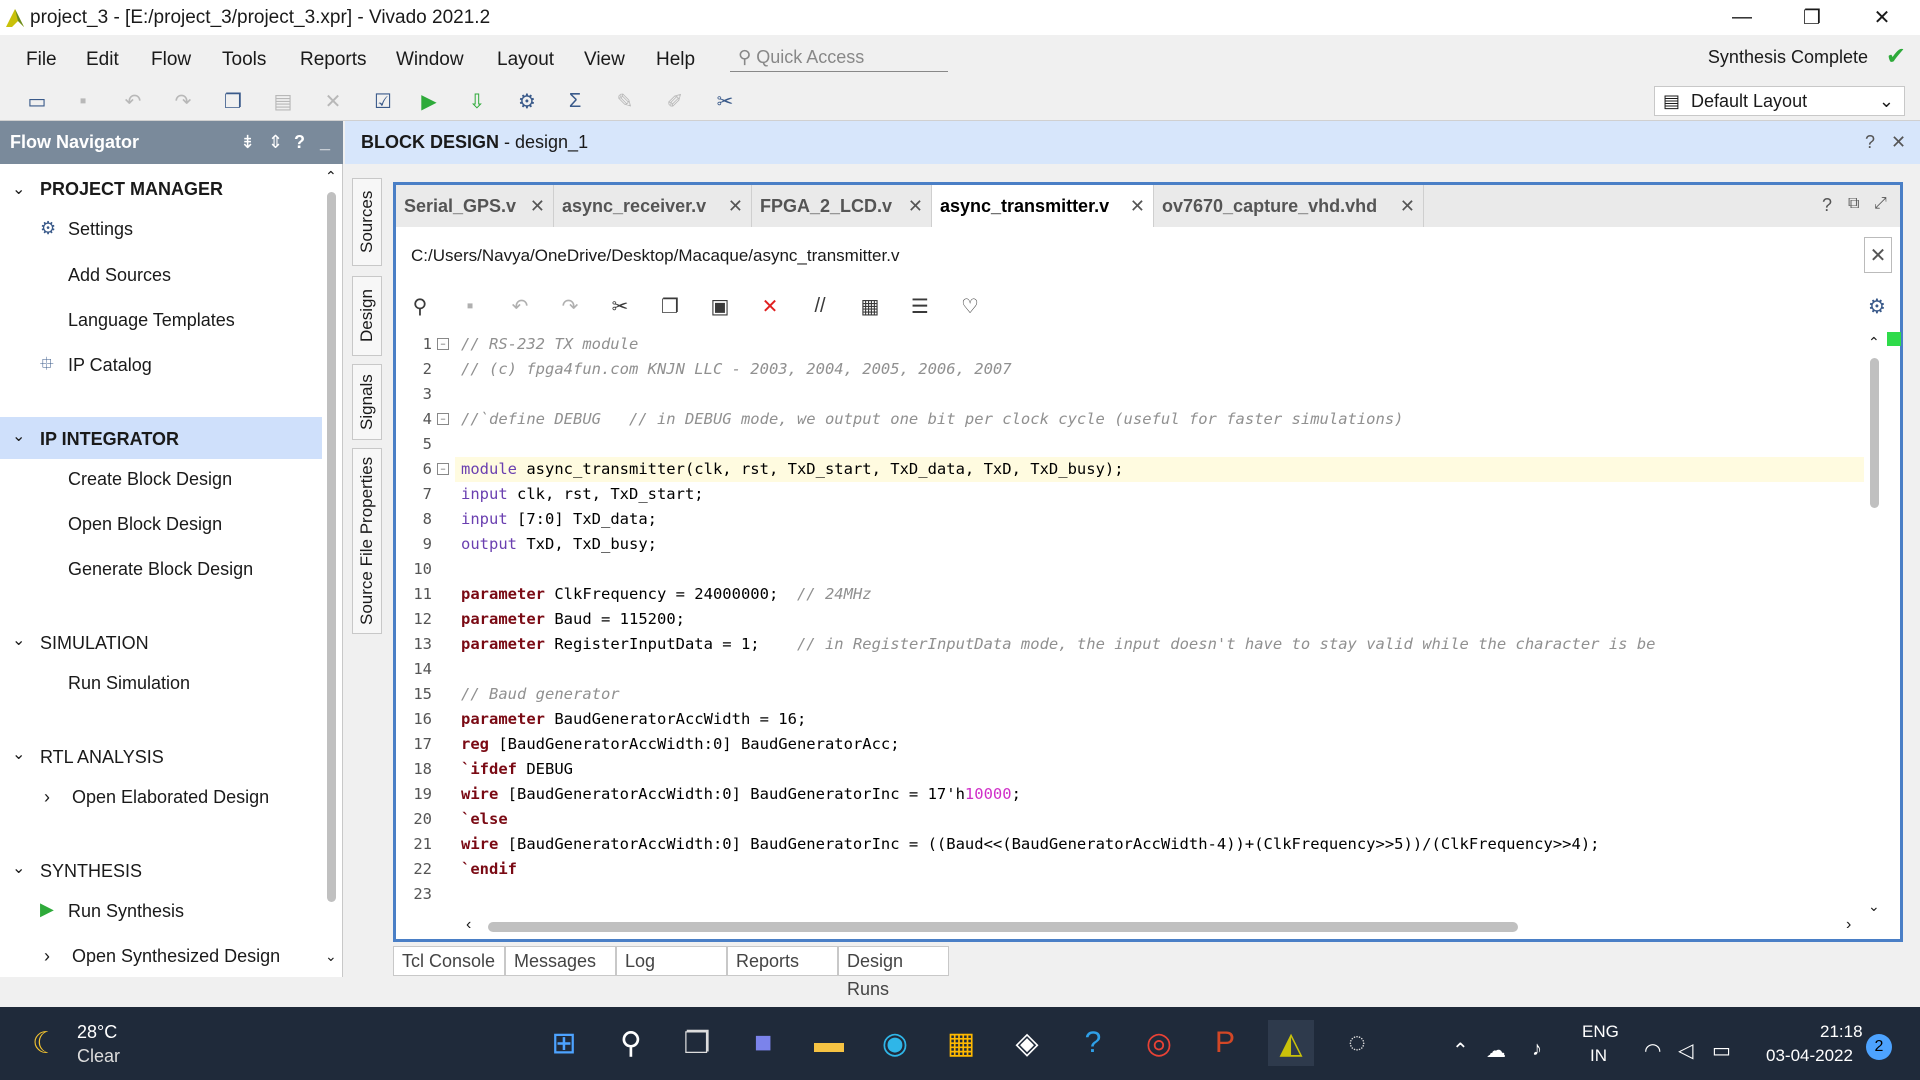 This screenshot has height=1080, width=1920. What do you see at coordinates (675, 60) in the screenshot?
I see `menu-help: Help` at bounding box center [675, 60].